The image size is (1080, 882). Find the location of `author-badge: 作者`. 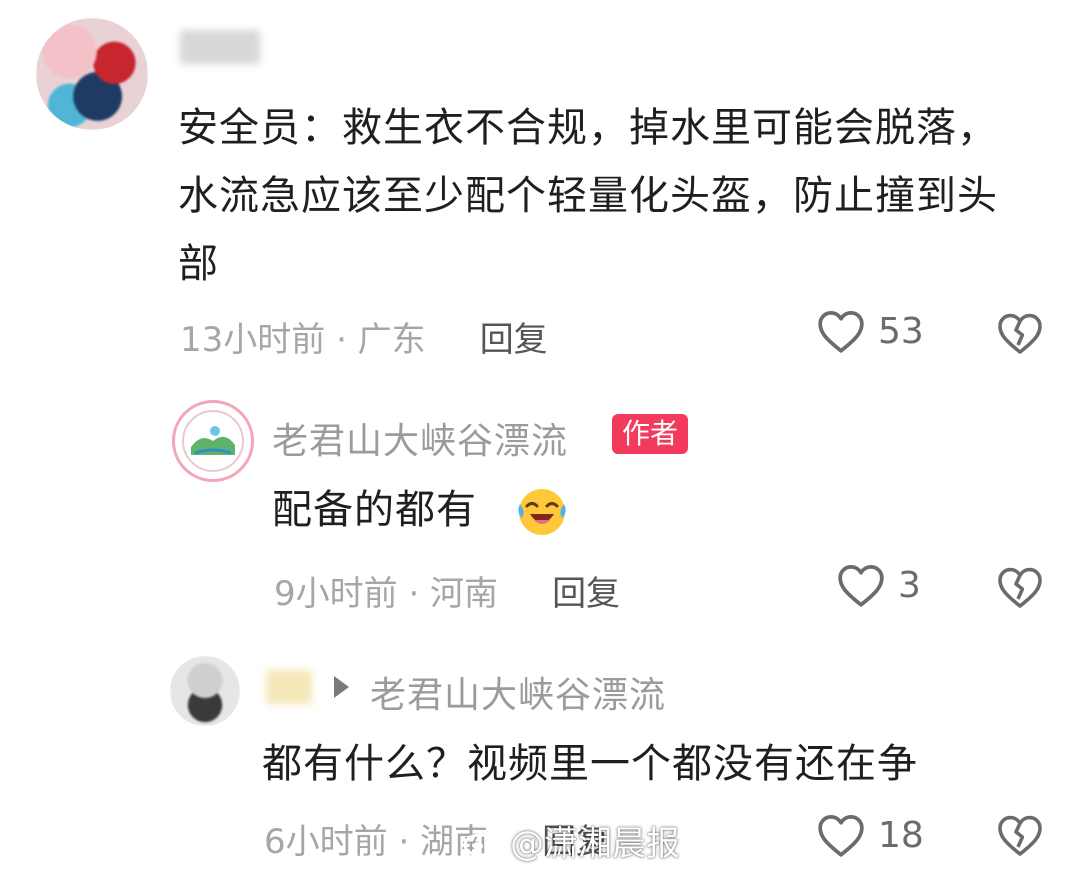

author-badge: 作者 is located at coordinates (650, 434).